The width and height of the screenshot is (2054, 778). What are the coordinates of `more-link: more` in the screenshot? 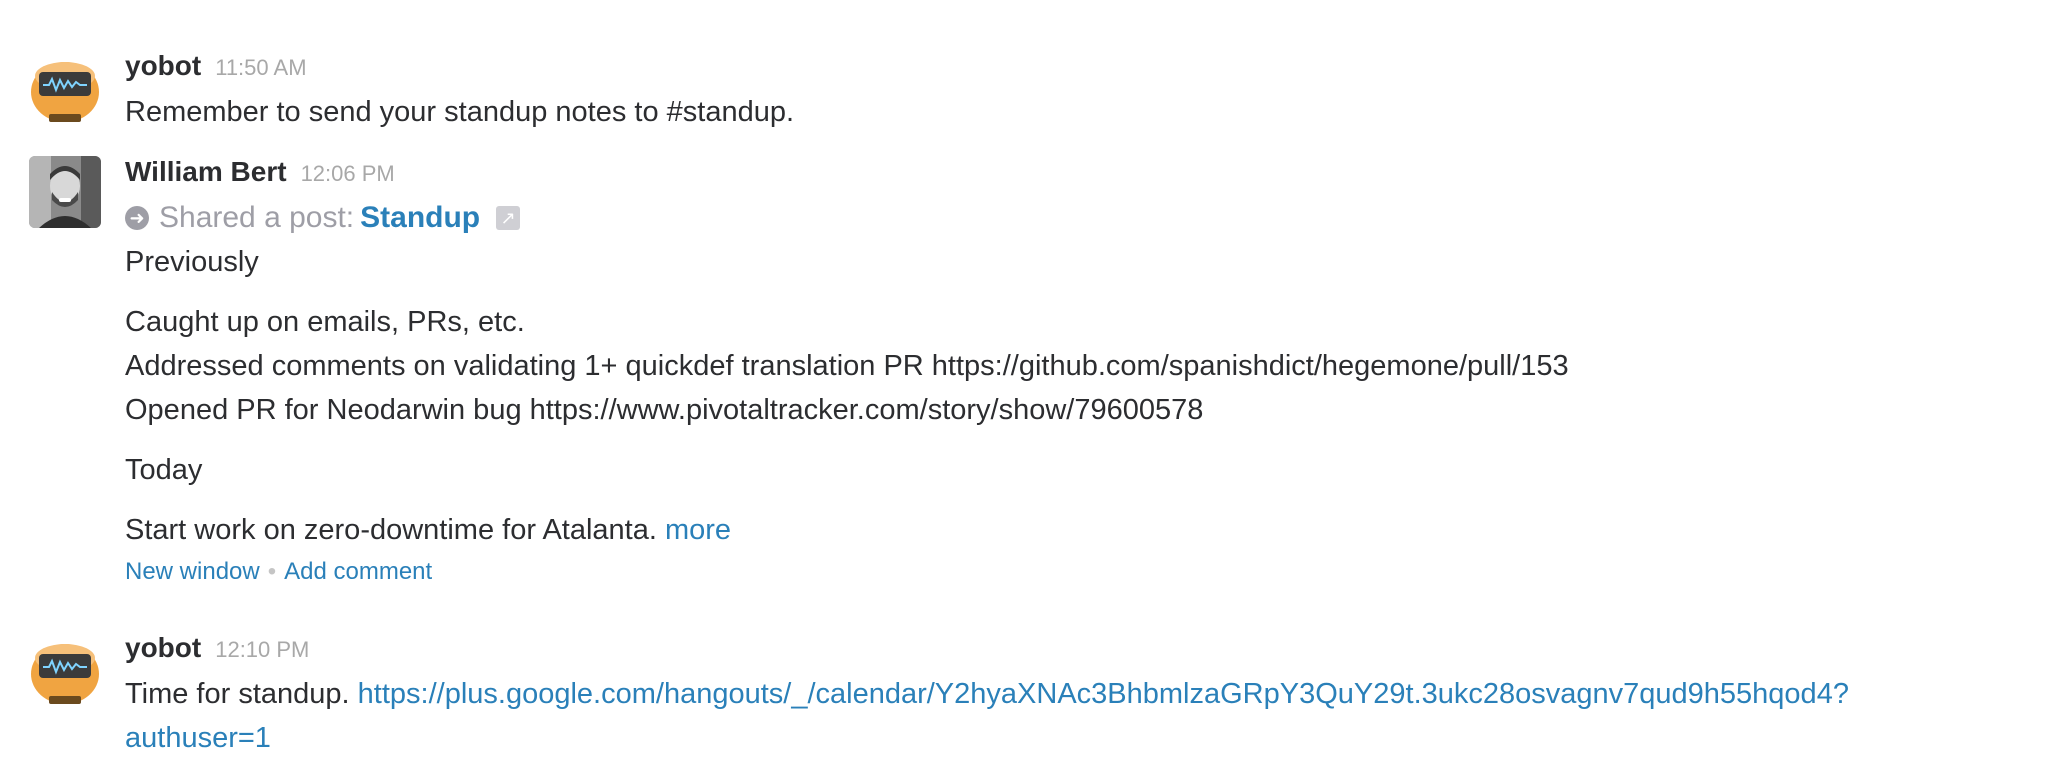 It's located at (698, 530).